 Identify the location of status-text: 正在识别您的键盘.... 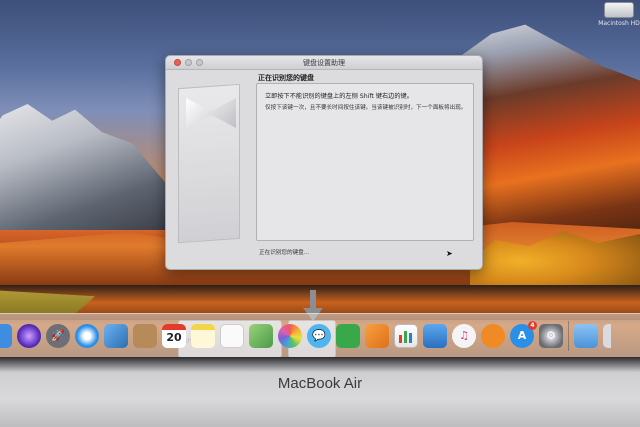
(284, 253).